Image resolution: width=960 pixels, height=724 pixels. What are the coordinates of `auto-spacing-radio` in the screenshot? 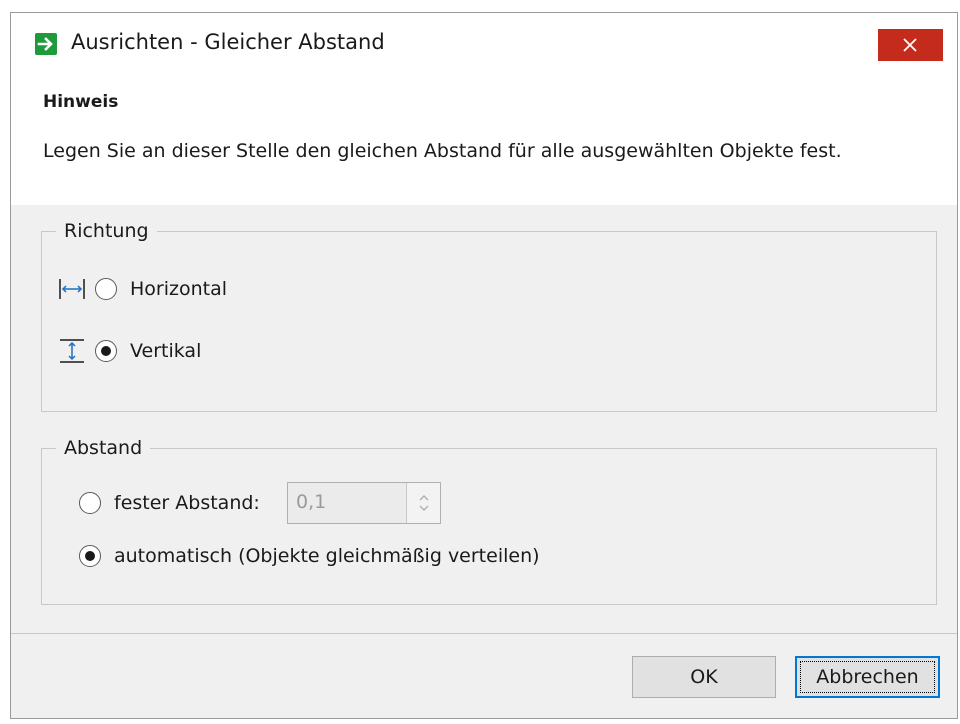 It's located at (90, 556).